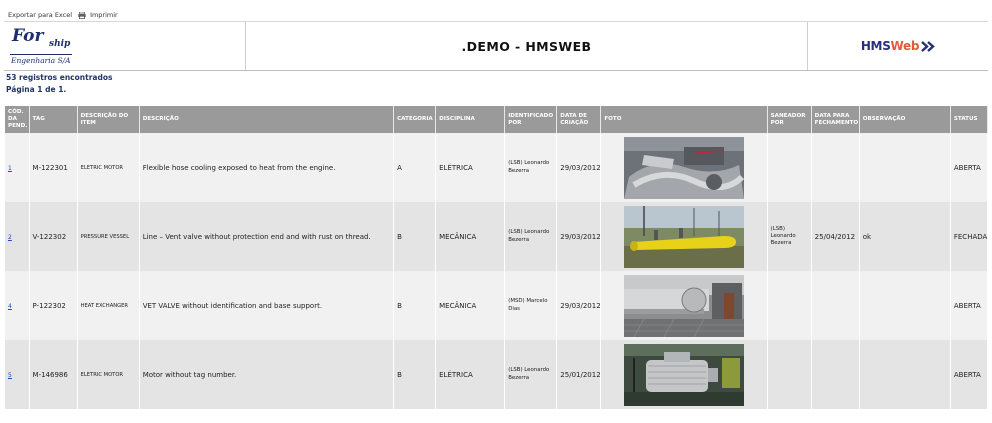 This screenshot has width=992, height=423. What do you see at coordinates (41, 60) in the screenshot?
I see `logo-tagline: Engenharia S/A` at bounding box center [41, 60].